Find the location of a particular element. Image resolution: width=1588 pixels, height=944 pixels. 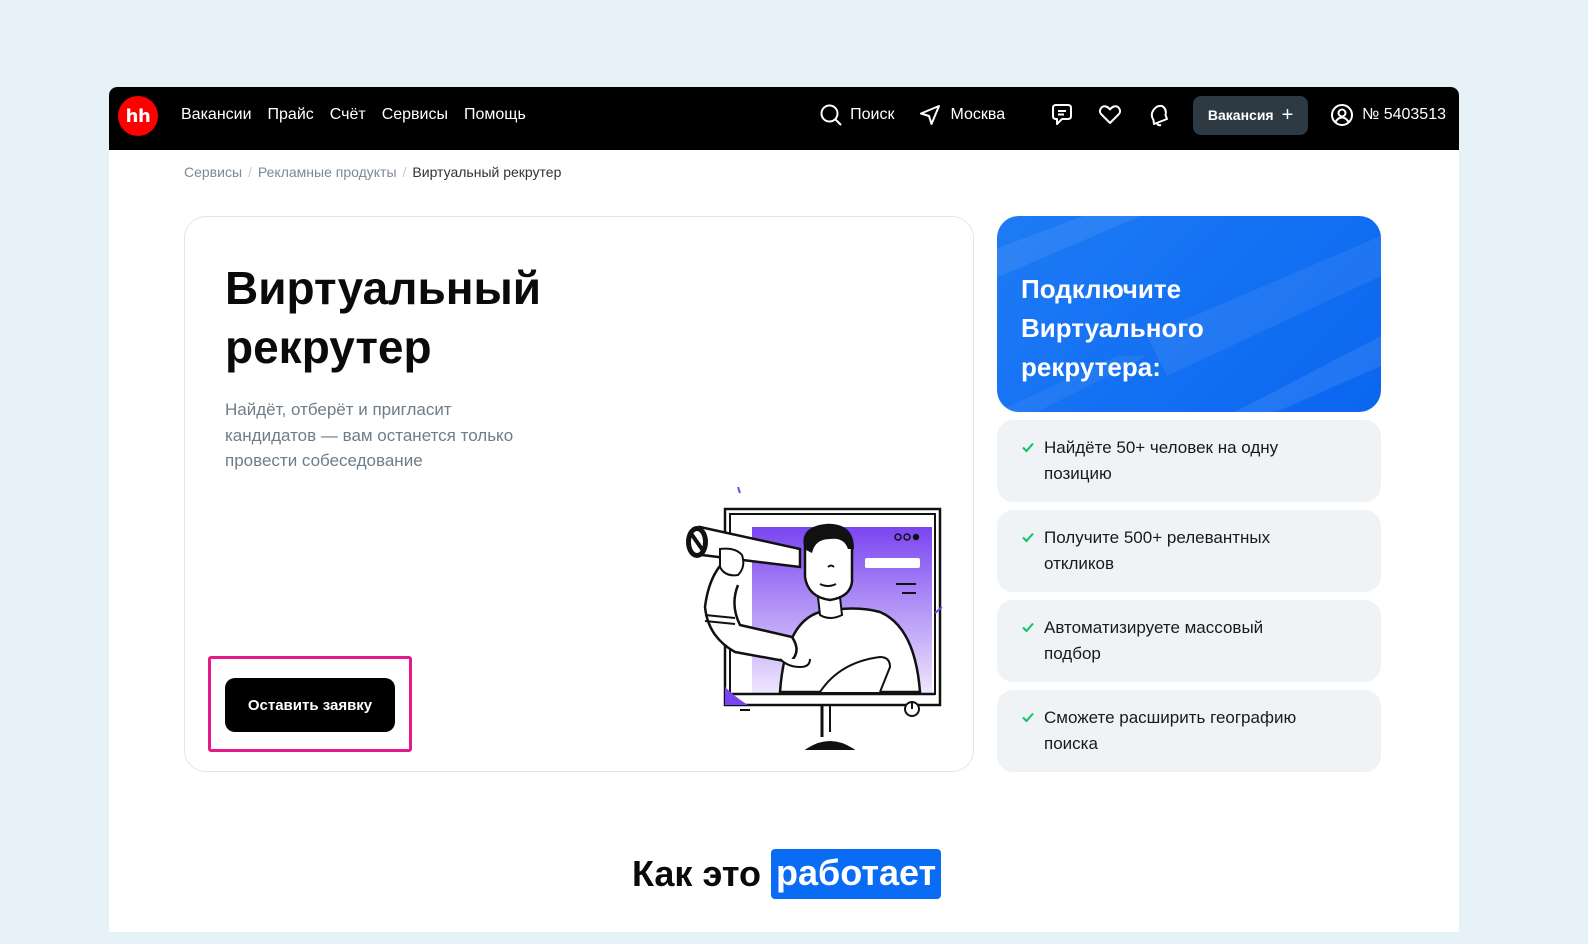

city-label: Москва is located at coordinates (978, 114).